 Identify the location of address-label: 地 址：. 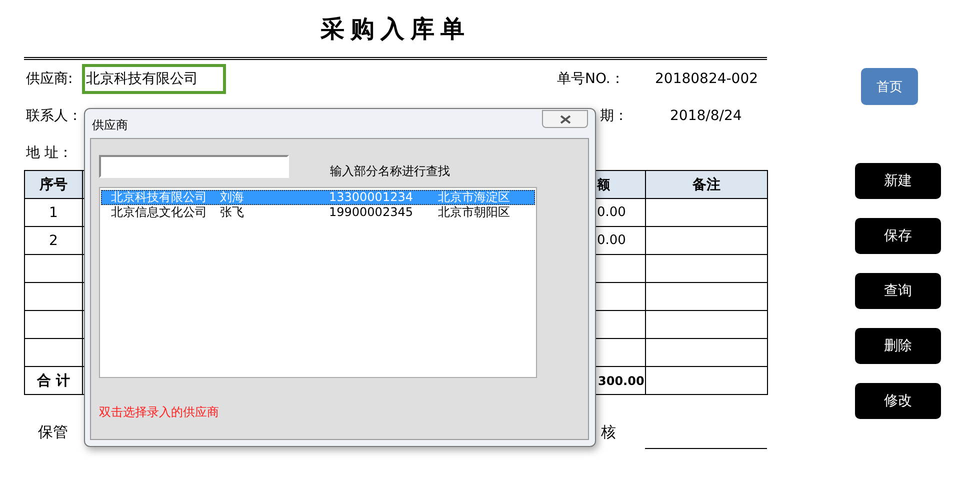
(49, 153).